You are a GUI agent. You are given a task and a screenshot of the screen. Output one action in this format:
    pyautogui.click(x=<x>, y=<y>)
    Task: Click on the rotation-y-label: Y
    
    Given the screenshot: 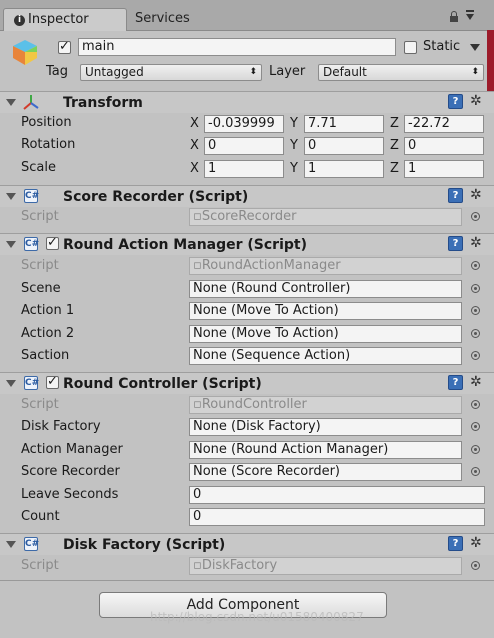 What is the action you would take?
    pyautogui.click(x=294, y=146)
    